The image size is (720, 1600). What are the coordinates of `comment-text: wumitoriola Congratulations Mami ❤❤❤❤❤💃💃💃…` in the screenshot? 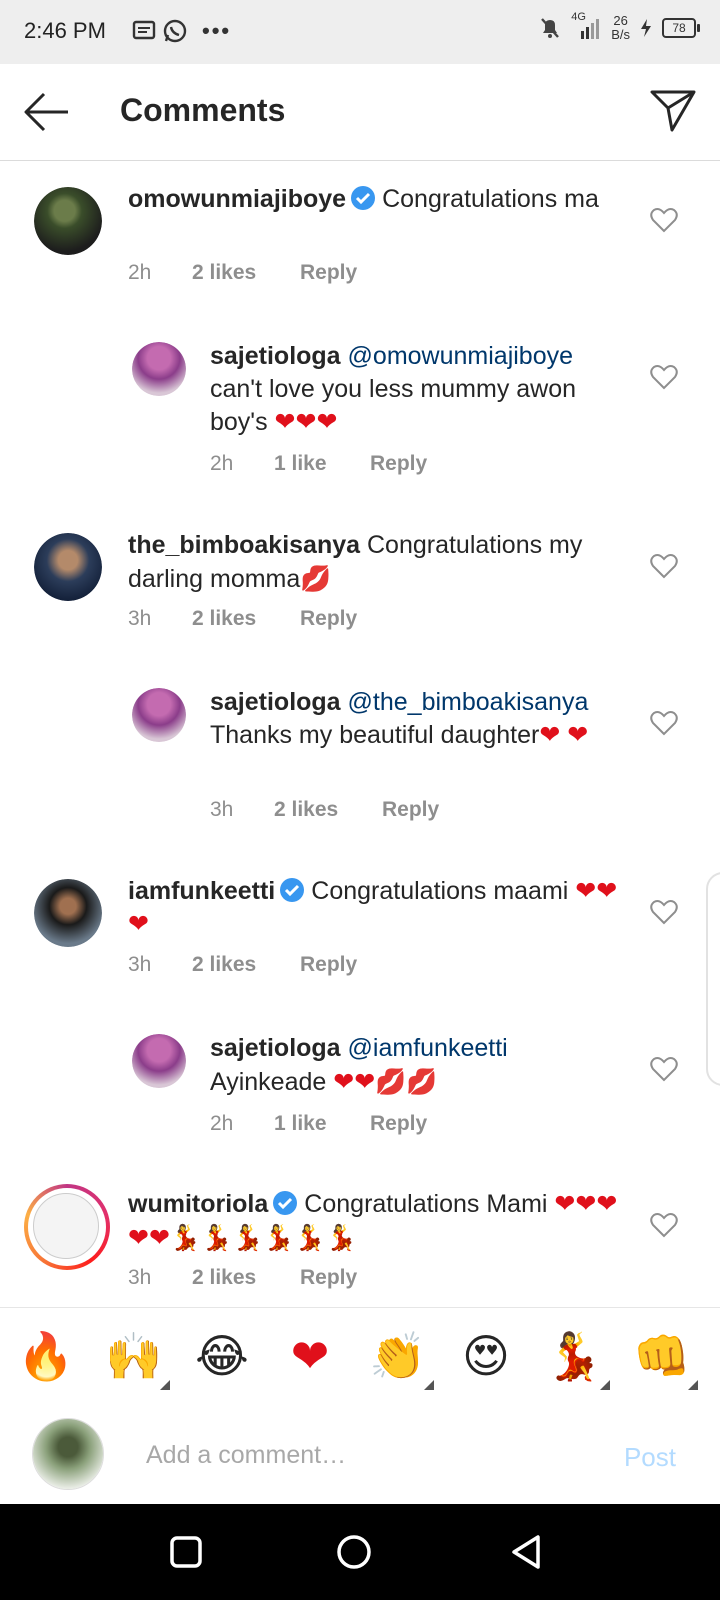 It's located at (373, 1221).